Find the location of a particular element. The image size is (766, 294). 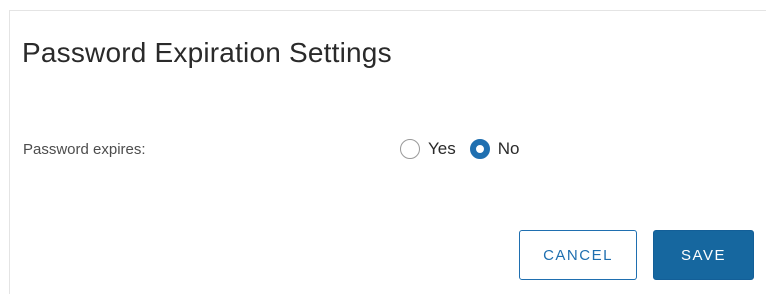

radio-yes is located at coordinates (410, 149).